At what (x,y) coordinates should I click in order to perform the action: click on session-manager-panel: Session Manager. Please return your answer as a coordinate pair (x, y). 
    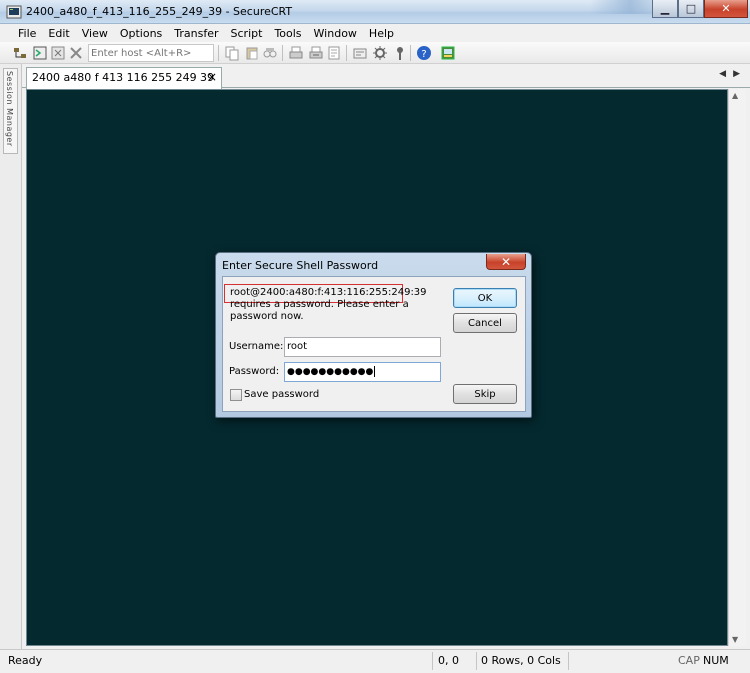
    Looking at the image, I should click on (11, 356).